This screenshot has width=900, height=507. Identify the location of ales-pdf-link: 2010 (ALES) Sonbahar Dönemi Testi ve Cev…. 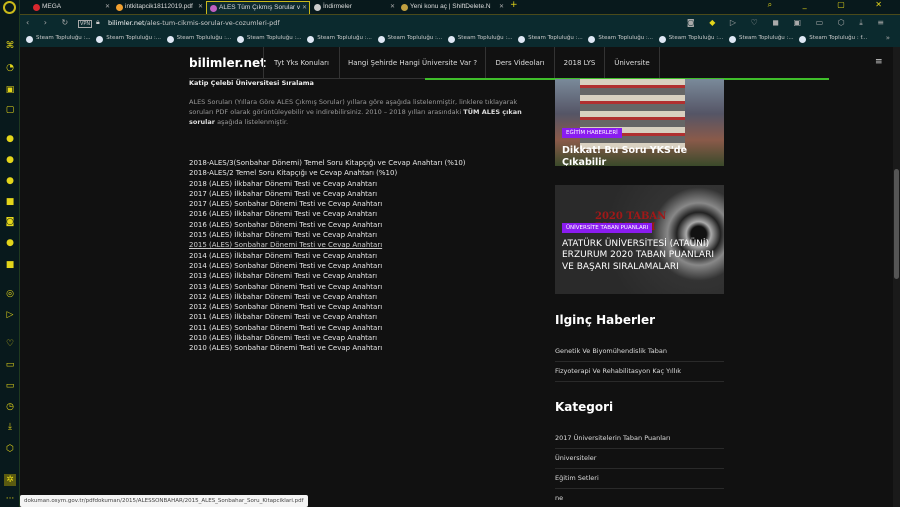
(327, 348).